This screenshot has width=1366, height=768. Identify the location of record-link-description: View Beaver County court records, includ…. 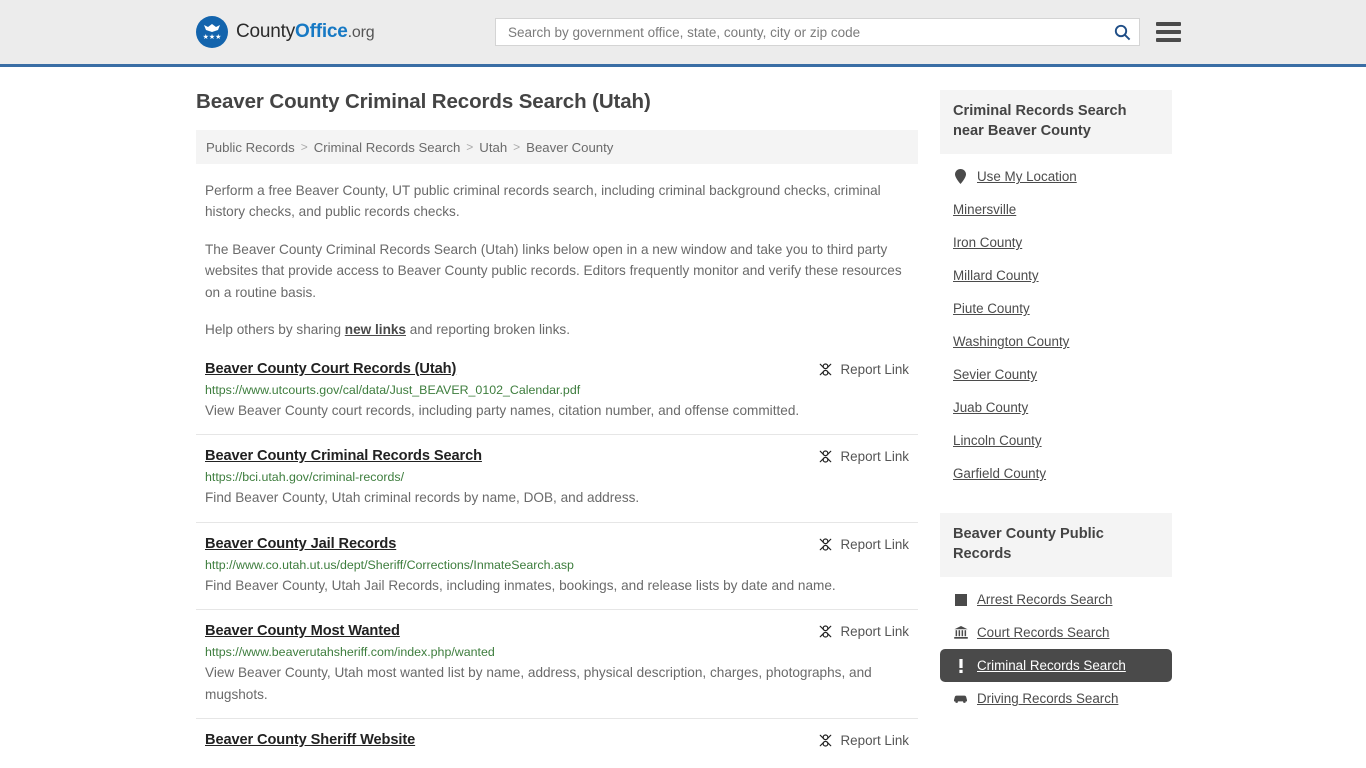
(502, 410).